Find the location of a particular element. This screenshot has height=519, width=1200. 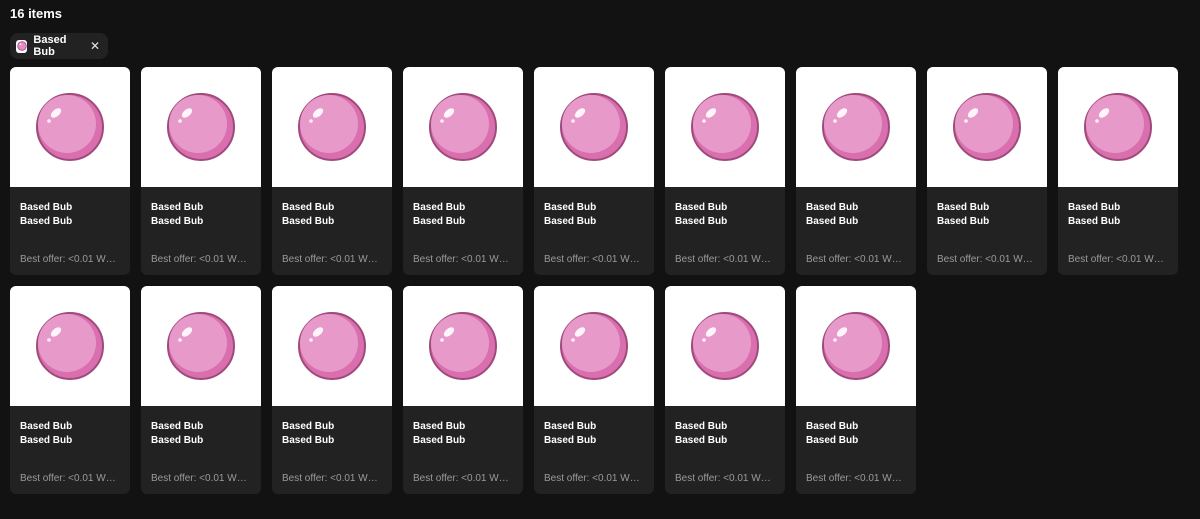

items-count: 16 items is located at coordinates (36, 13).